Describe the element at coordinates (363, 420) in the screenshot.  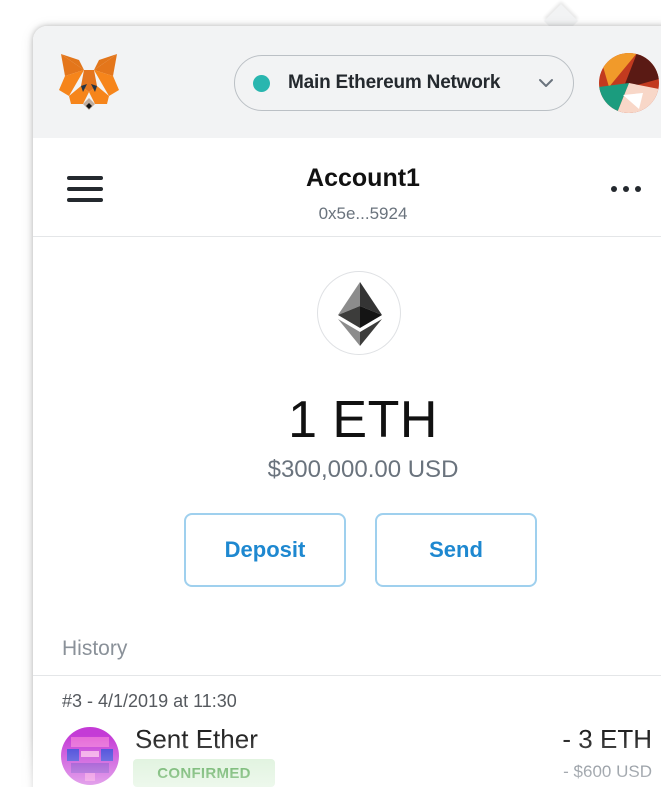
I see `balance-amount: 1 ETH` at that location.